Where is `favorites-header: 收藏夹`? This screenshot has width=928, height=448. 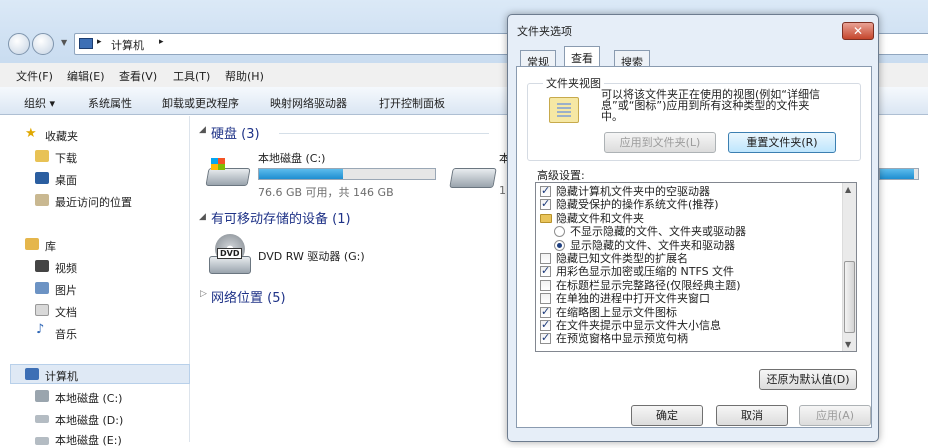
favorites-header: 收藏夹 is located at coordinates (61, 136).